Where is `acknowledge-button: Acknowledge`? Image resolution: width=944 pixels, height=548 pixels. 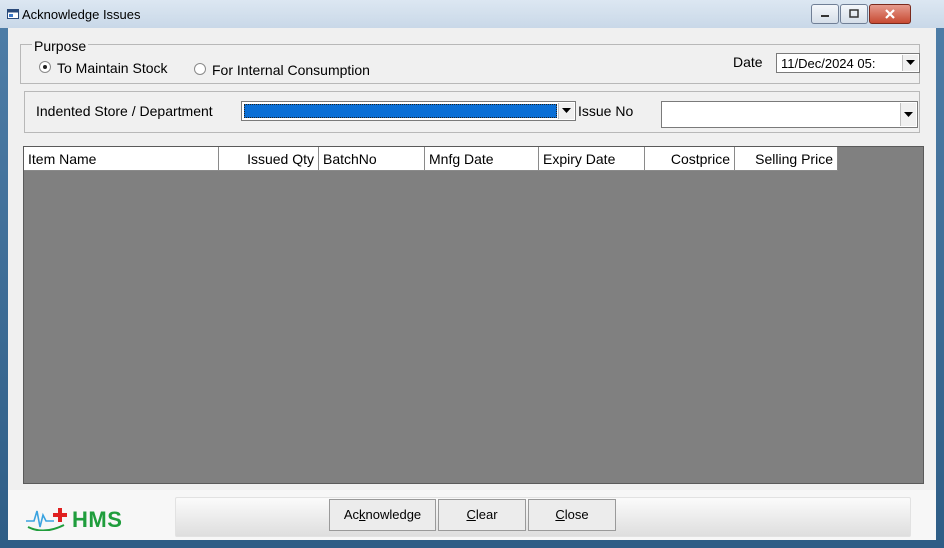
acknowledge-button: Acknowledge is located at coordinates (382, 515).